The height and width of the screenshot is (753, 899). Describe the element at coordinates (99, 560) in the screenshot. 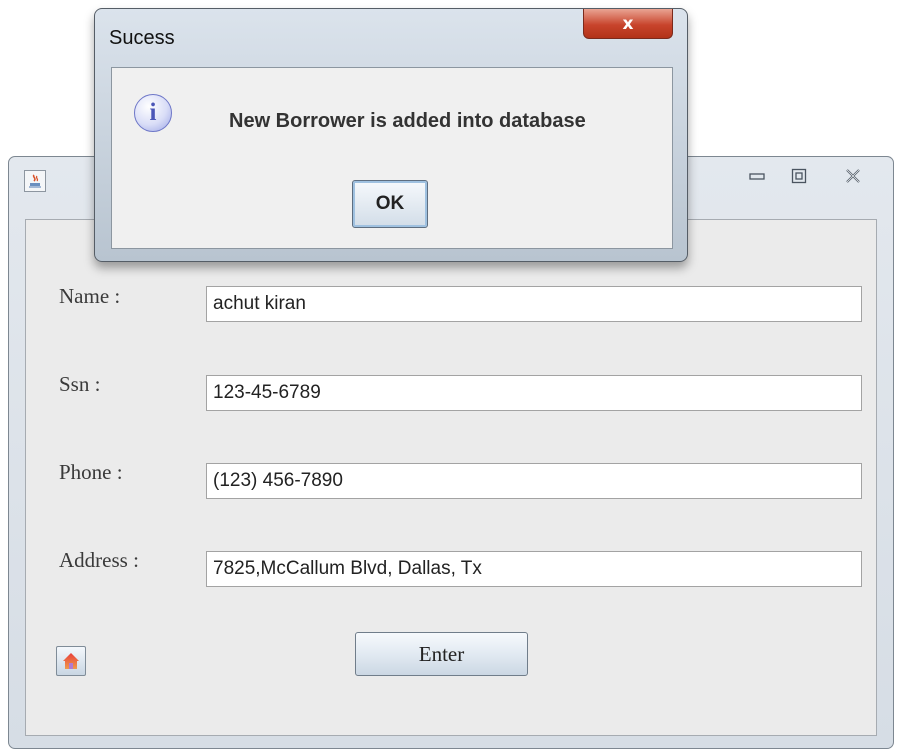

I see `address-label: Address :` at that location.